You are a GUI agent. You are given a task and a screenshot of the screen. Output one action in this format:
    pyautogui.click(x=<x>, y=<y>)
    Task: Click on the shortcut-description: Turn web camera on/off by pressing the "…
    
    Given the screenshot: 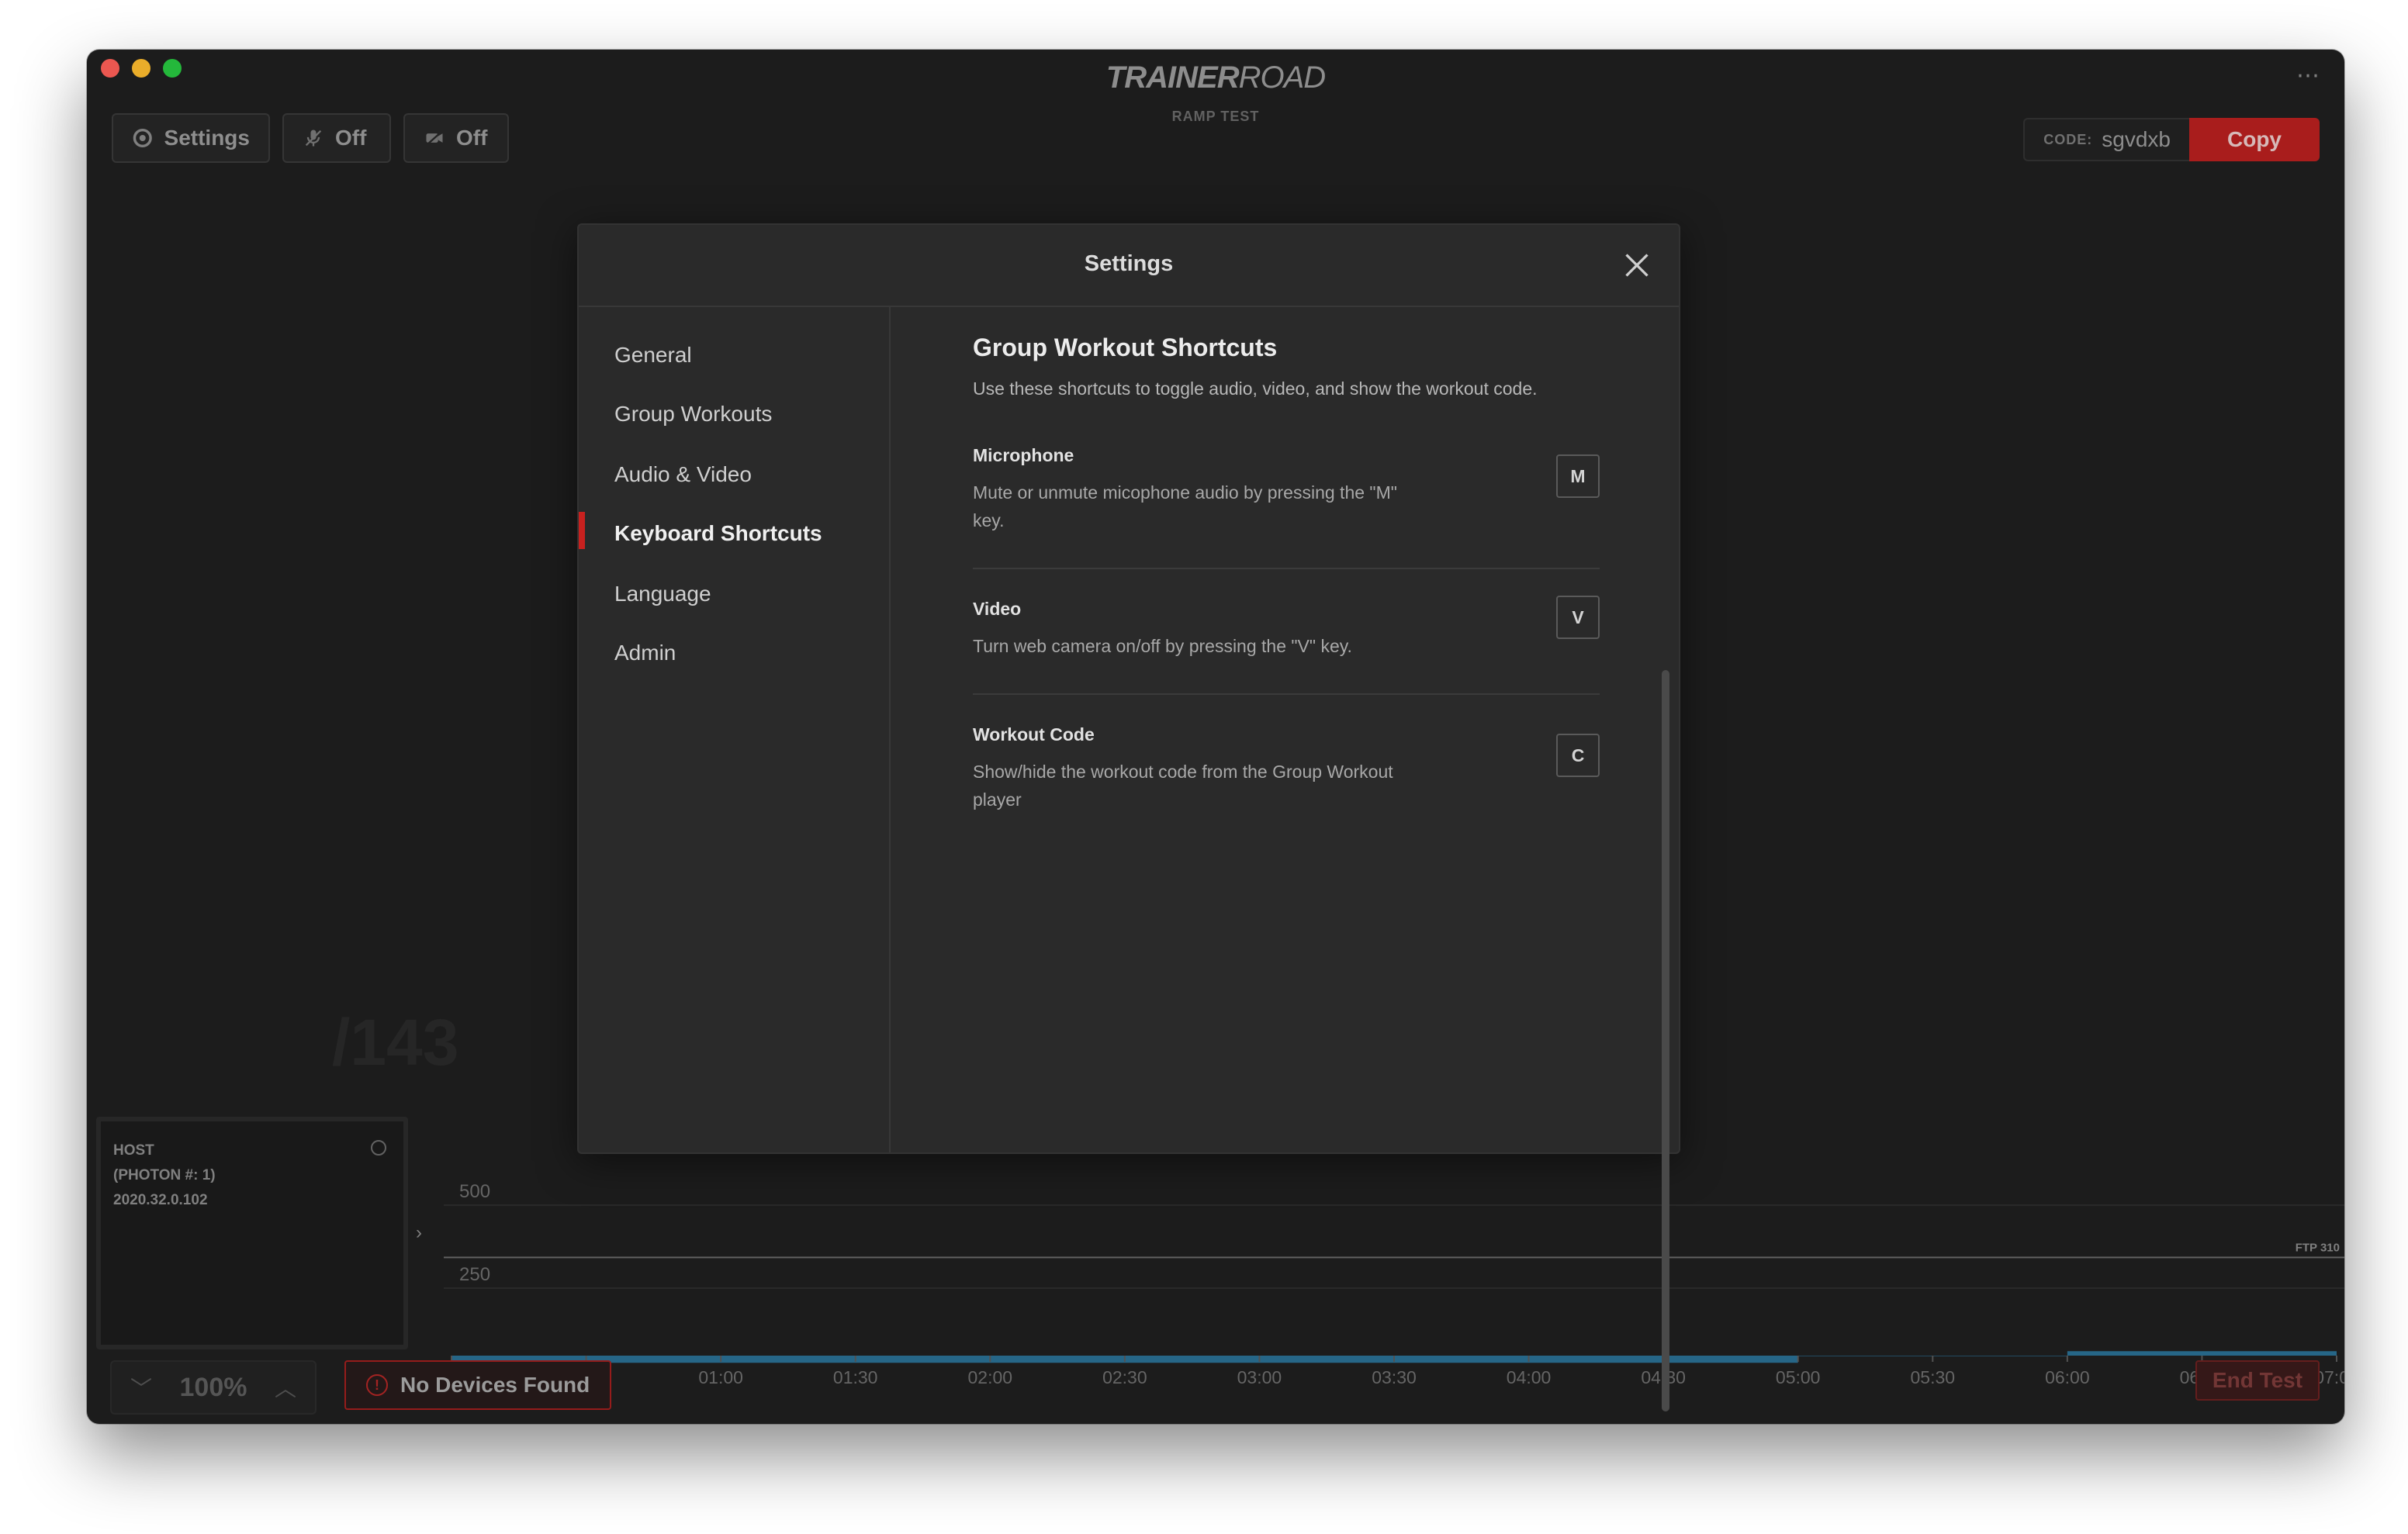 What is the action you would take?
    pyautogui.click(x=1163, y=646)
    